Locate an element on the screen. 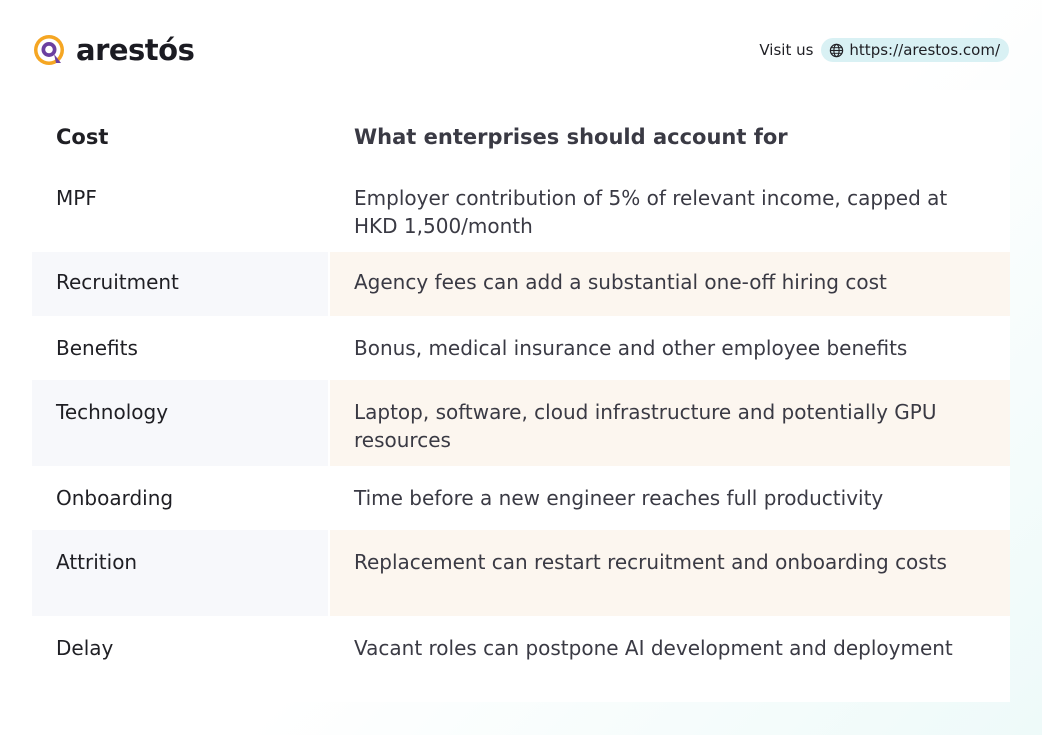 The height and width of the screenshot is (735, 1042). cost-cell: Delay is located at coordinates (180, 659).